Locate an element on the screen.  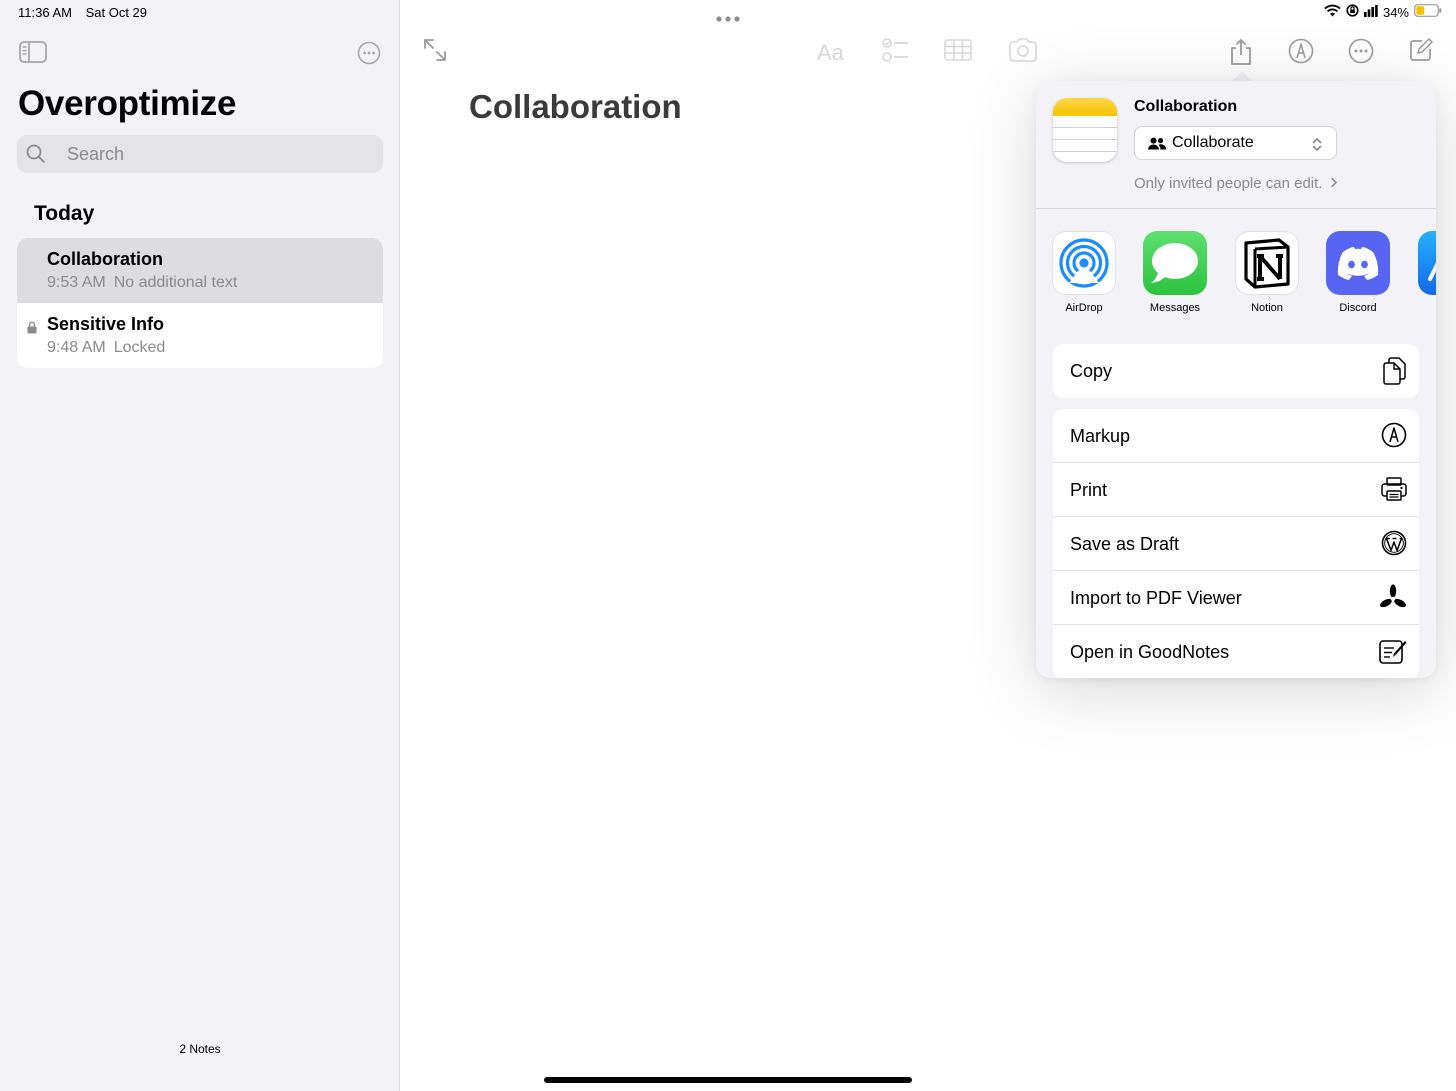
copy-action-group: Copy is located at coordinates (1236, 371).